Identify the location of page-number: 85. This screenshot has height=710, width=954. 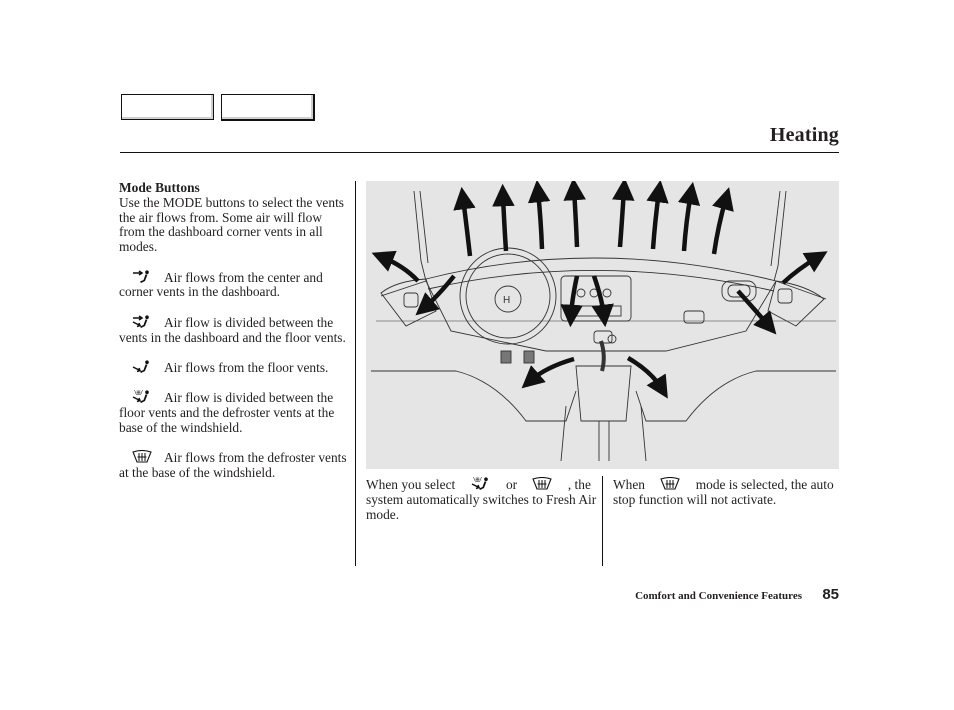
(830, 594).